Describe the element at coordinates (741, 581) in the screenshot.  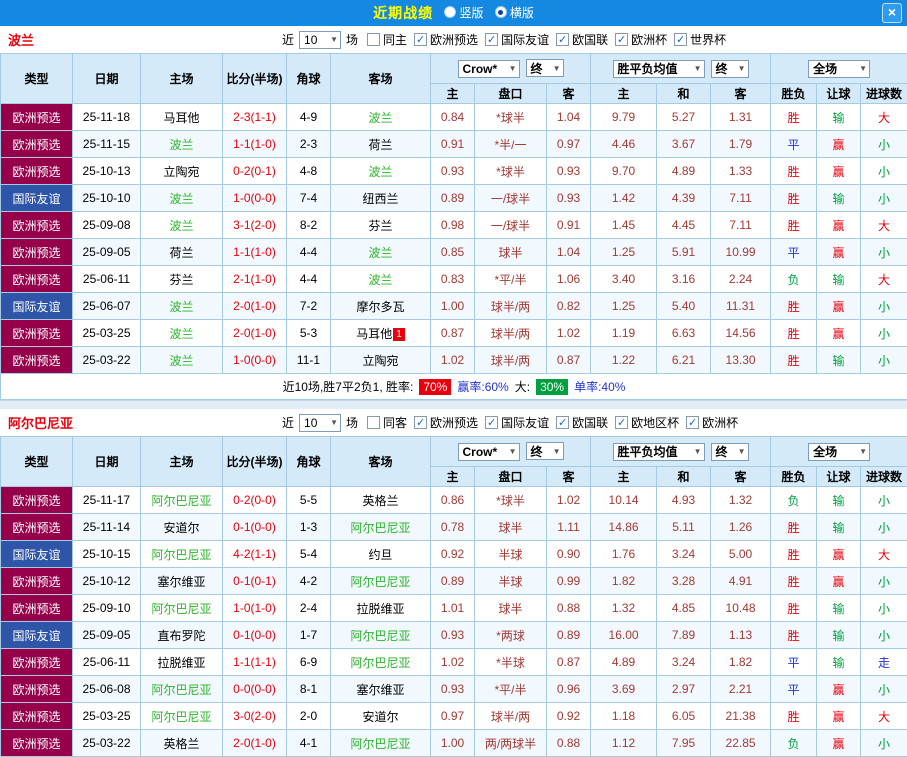
I see `avg-away-cell: 4.91` at that location.